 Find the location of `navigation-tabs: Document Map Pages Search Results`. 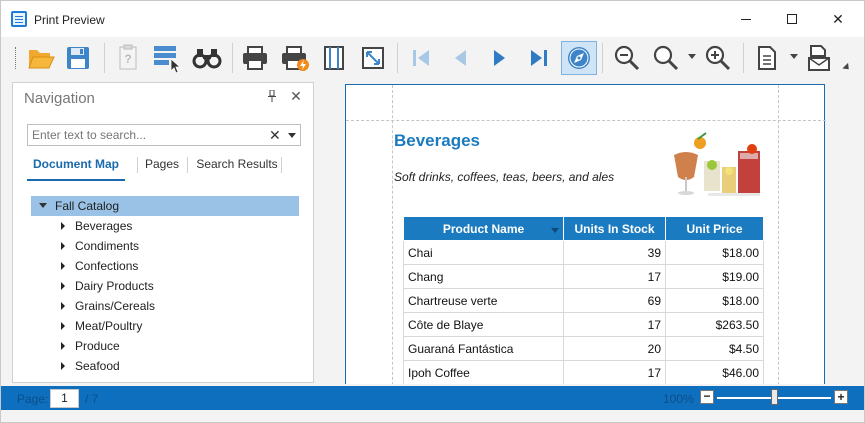

navigation-tabs: Document Map Pages Search Results is located at coordinates (164, 167).